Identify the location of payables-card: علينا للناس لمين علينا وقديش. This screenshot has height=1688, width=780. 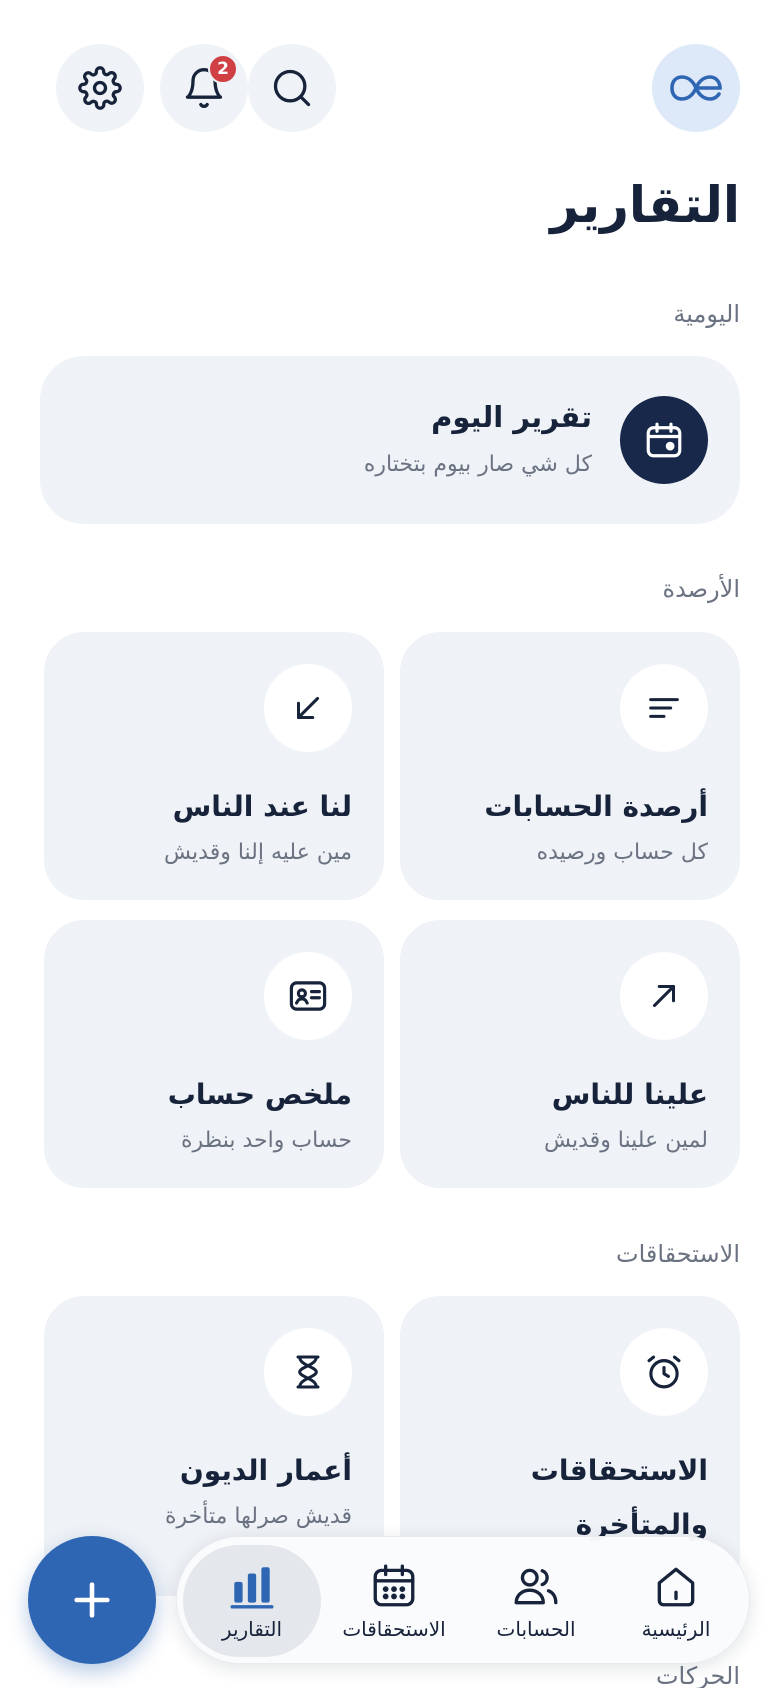
(570, 1054).